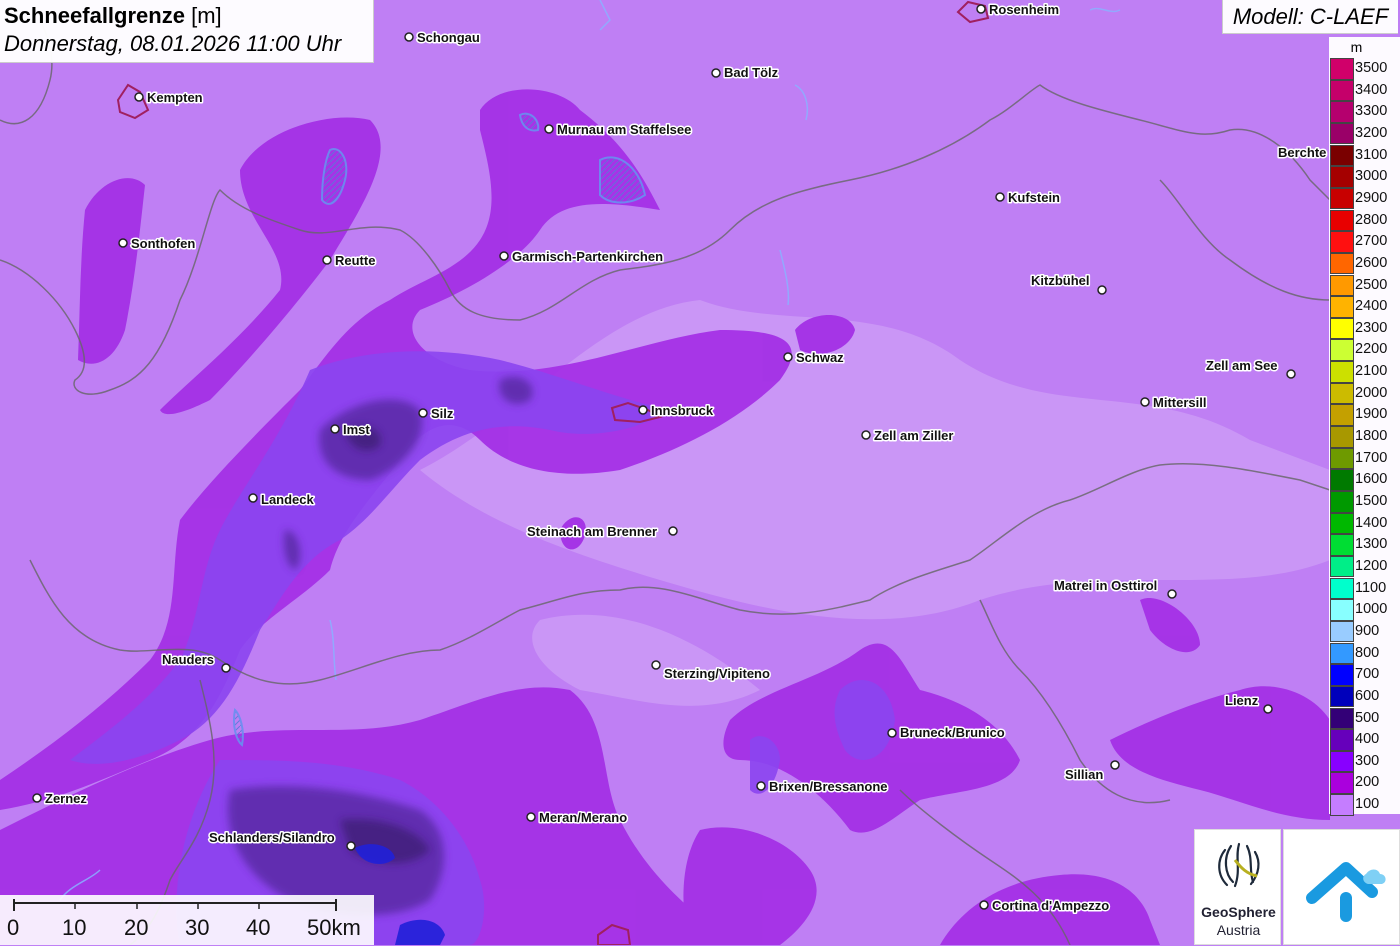  I want to click on city-brixen: Brixen/Bressanone, so click(822, 787).